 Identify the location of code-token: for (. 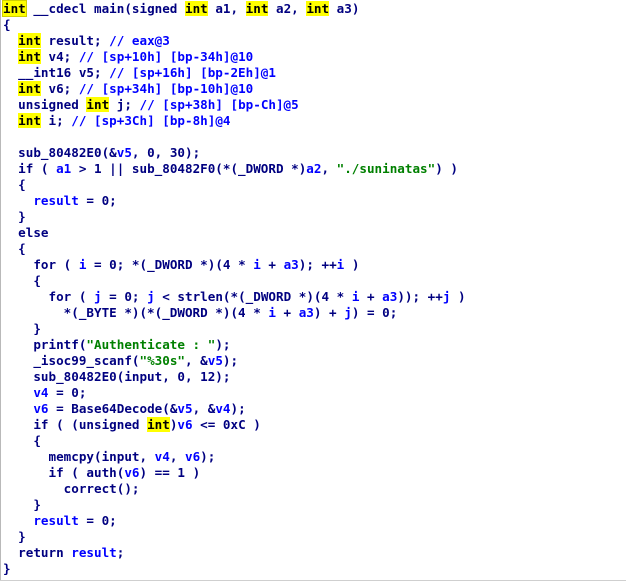
(48, 296).